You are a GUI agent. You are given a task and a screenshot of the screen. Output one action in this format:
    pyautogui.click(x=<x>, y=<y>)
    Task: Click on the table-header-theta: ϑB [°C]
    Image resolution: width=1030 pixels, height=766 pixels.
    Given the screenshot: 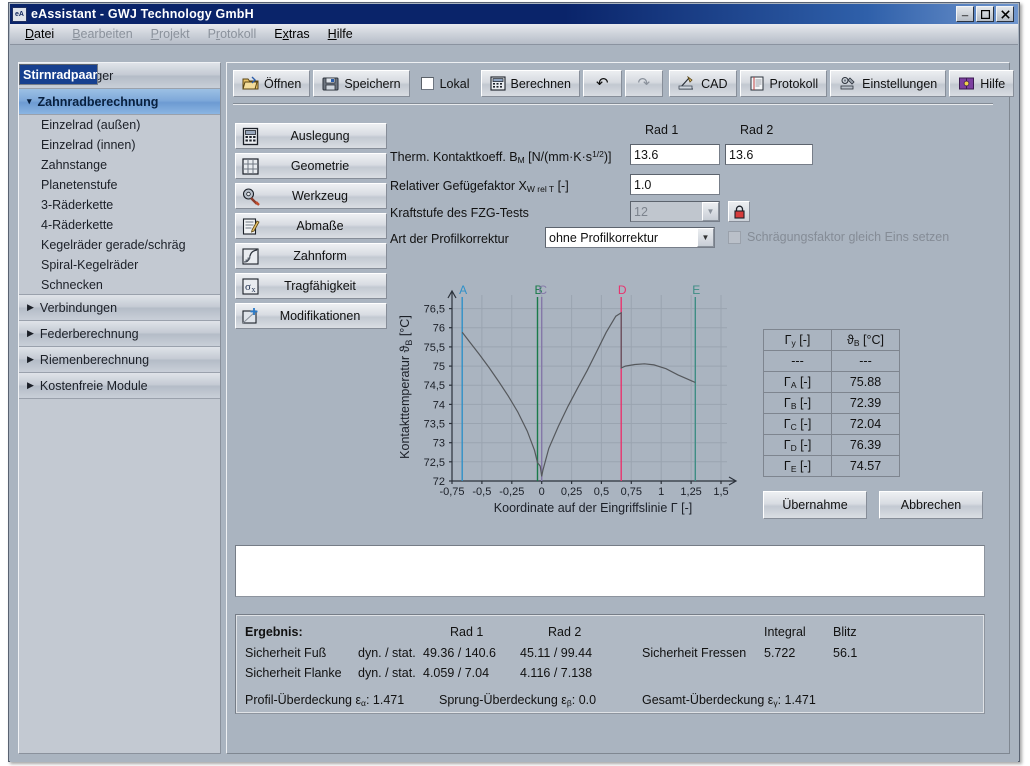 What is the action you would take?
    pyautogui.click(x=865, y=340)
    